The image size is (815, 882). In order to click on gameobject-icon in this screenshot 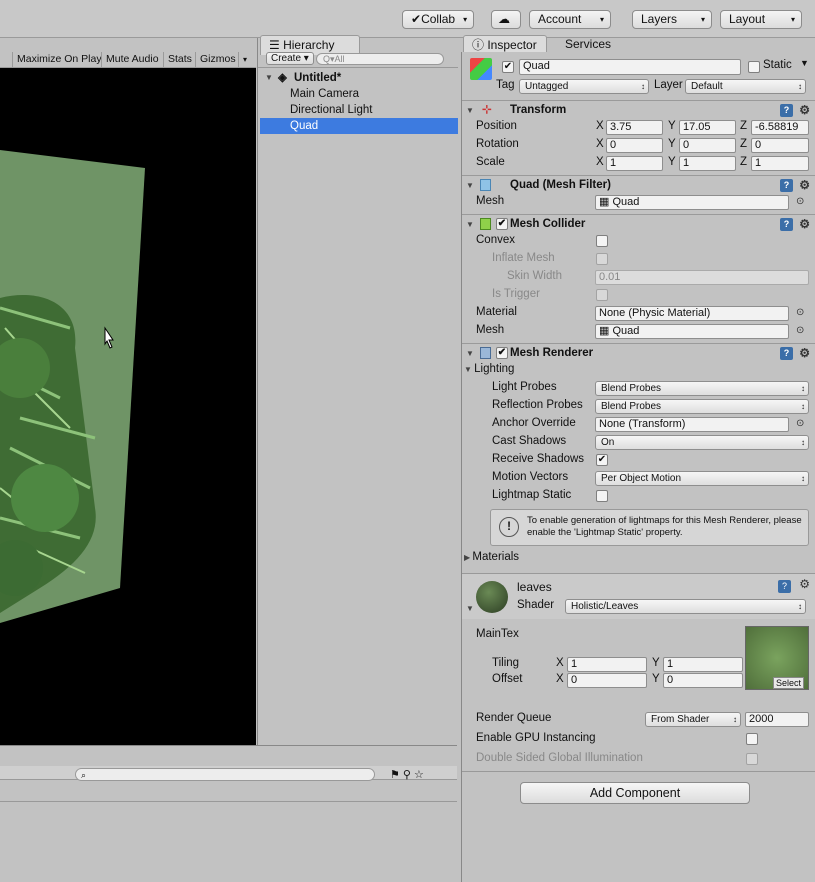, I will do `click(481, 69)`.